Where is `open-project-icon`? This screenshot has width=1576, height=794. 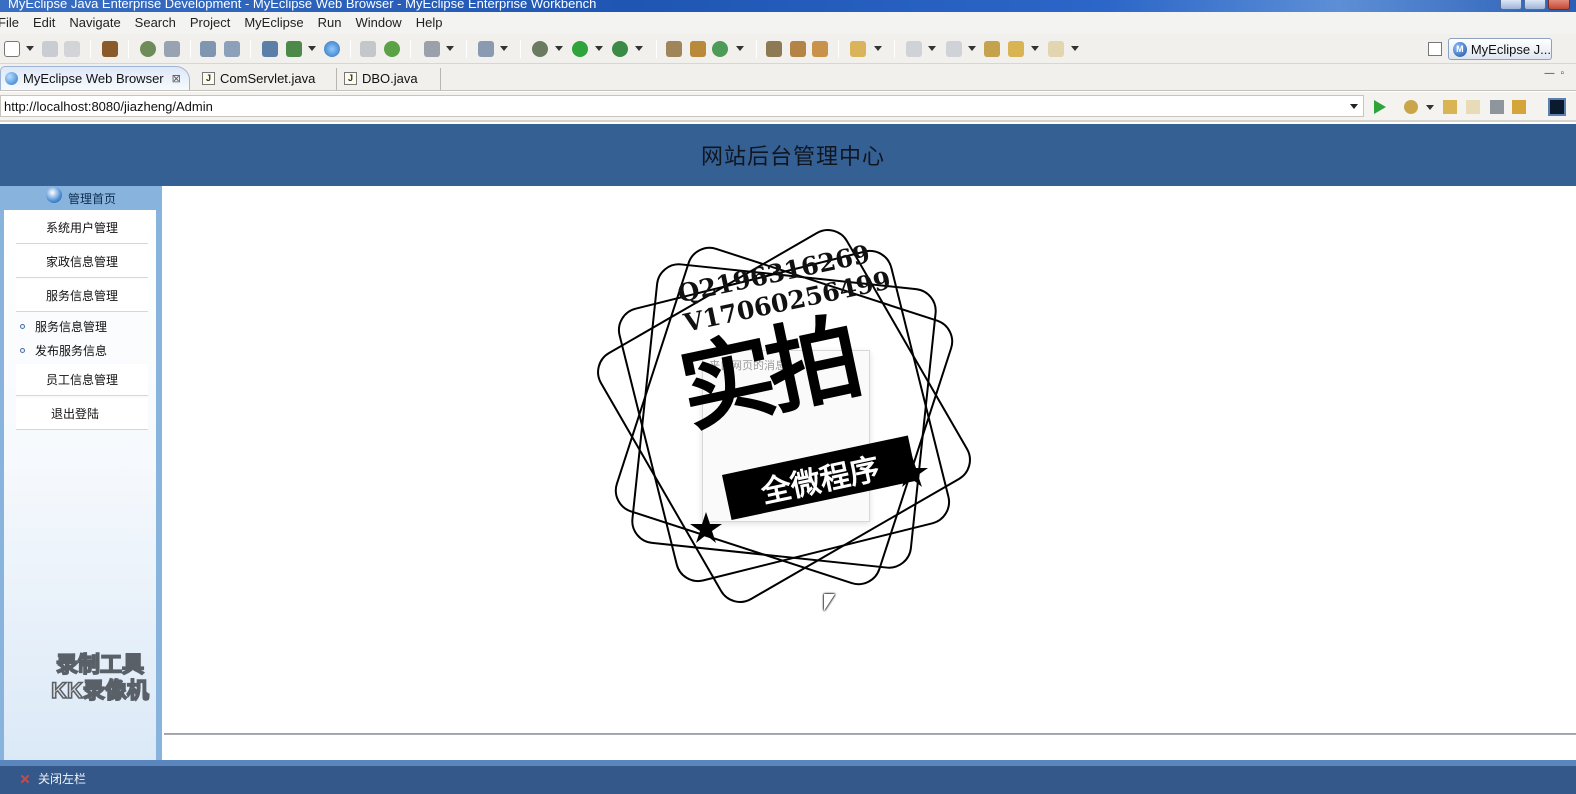
open-project-icon is located at coordinates (774, 49).